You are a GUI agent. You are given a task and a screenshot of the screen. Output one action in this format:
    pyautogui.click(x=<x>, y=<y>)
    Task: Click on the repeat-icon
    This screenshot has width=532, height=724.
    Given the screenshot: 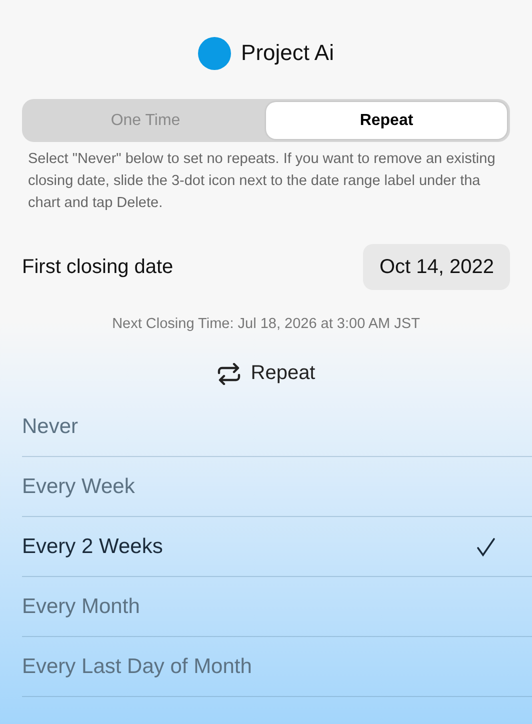 What is the action you would take?
    pyautogui.click(x=228, y=373)
    